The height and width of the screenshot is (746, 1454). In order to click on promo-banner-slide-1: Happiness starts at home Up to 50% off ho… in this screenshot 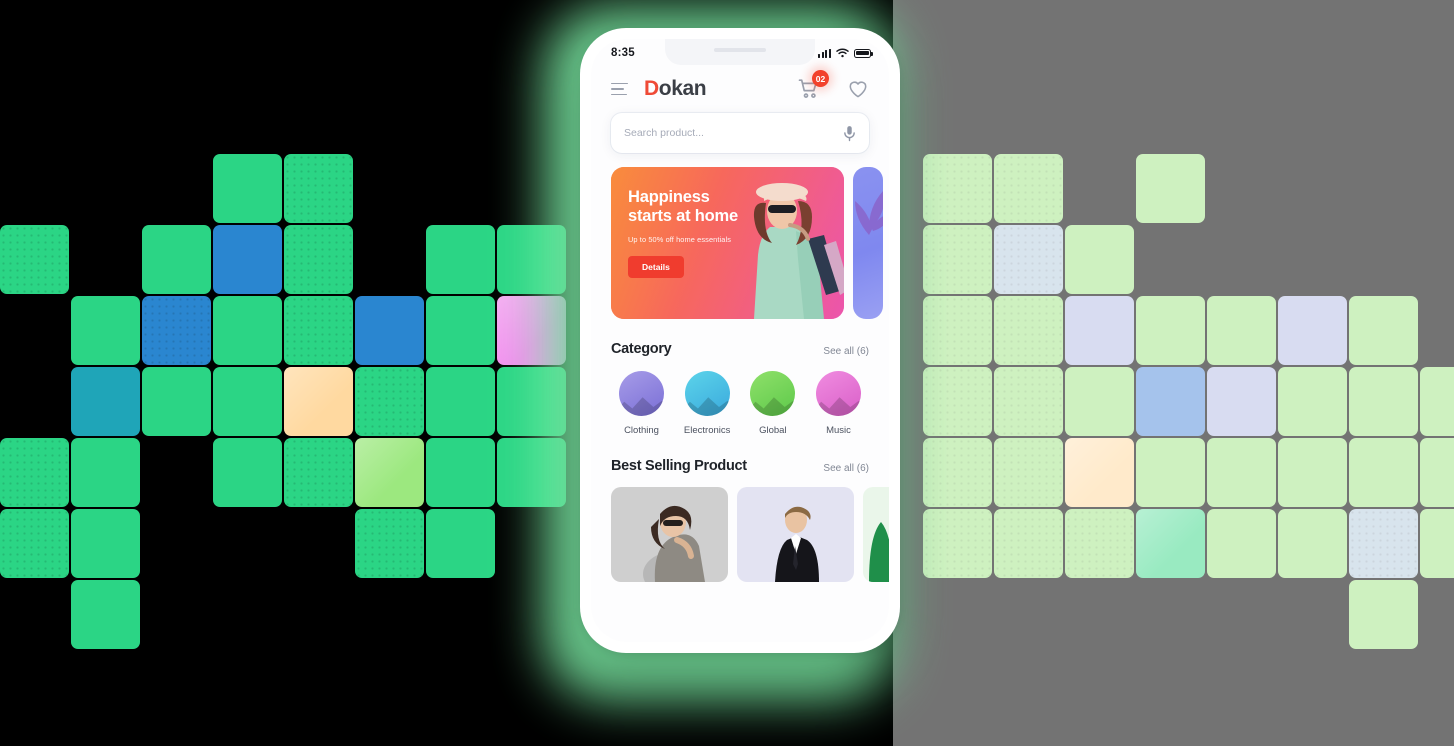, I will do `click(727, 243)`.